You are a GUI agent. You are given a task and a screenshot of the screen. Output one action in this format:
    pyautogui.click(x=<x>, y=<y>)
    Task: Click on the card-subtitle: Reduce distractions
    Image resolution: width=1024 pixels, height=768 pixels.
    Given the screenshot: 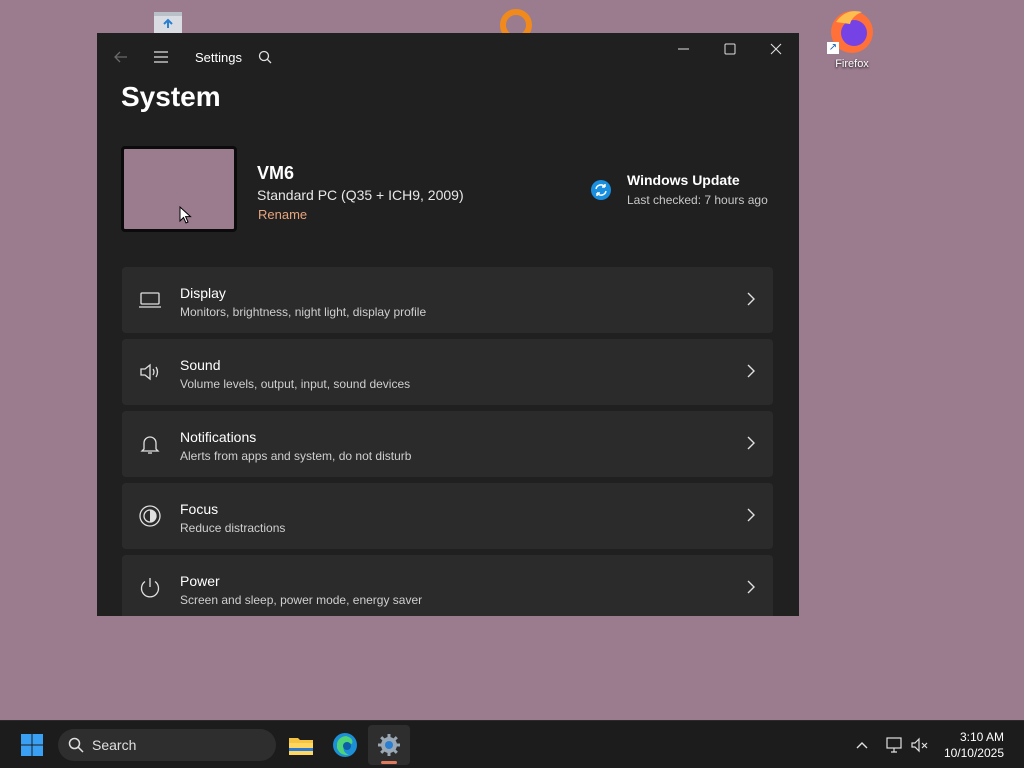 What is the action you would take?
    pyautogui.click(x=233, y=528)
    